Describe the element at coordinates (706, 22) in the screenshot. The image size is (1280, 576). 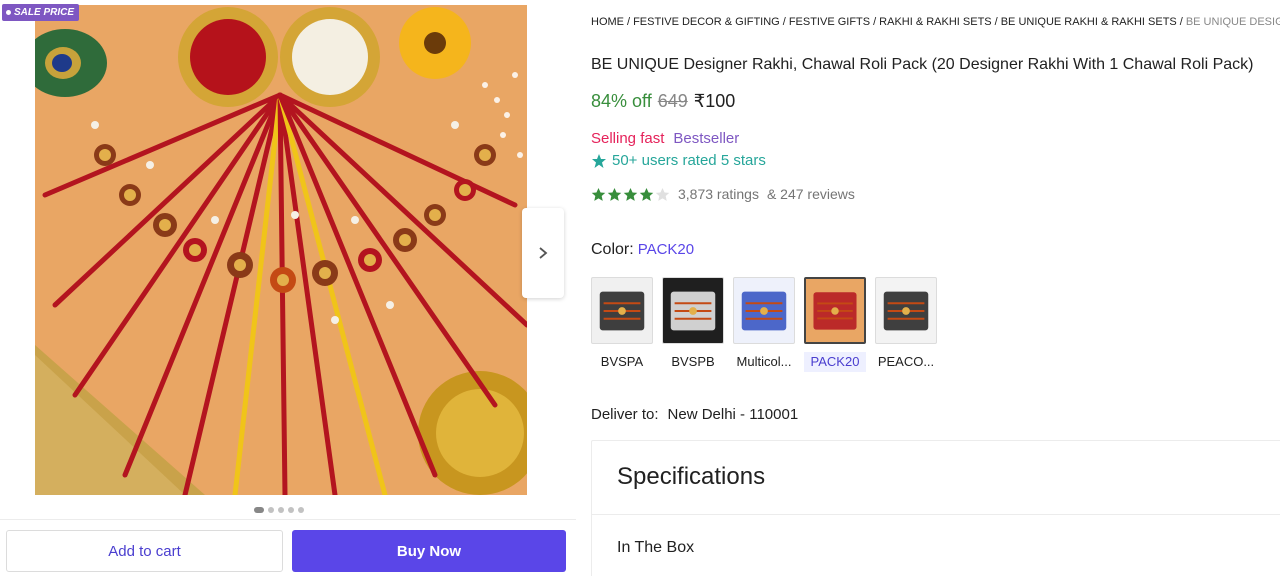
I see `breadcrumb-item: FESTIVE DECOR & GIFTING` at that location.